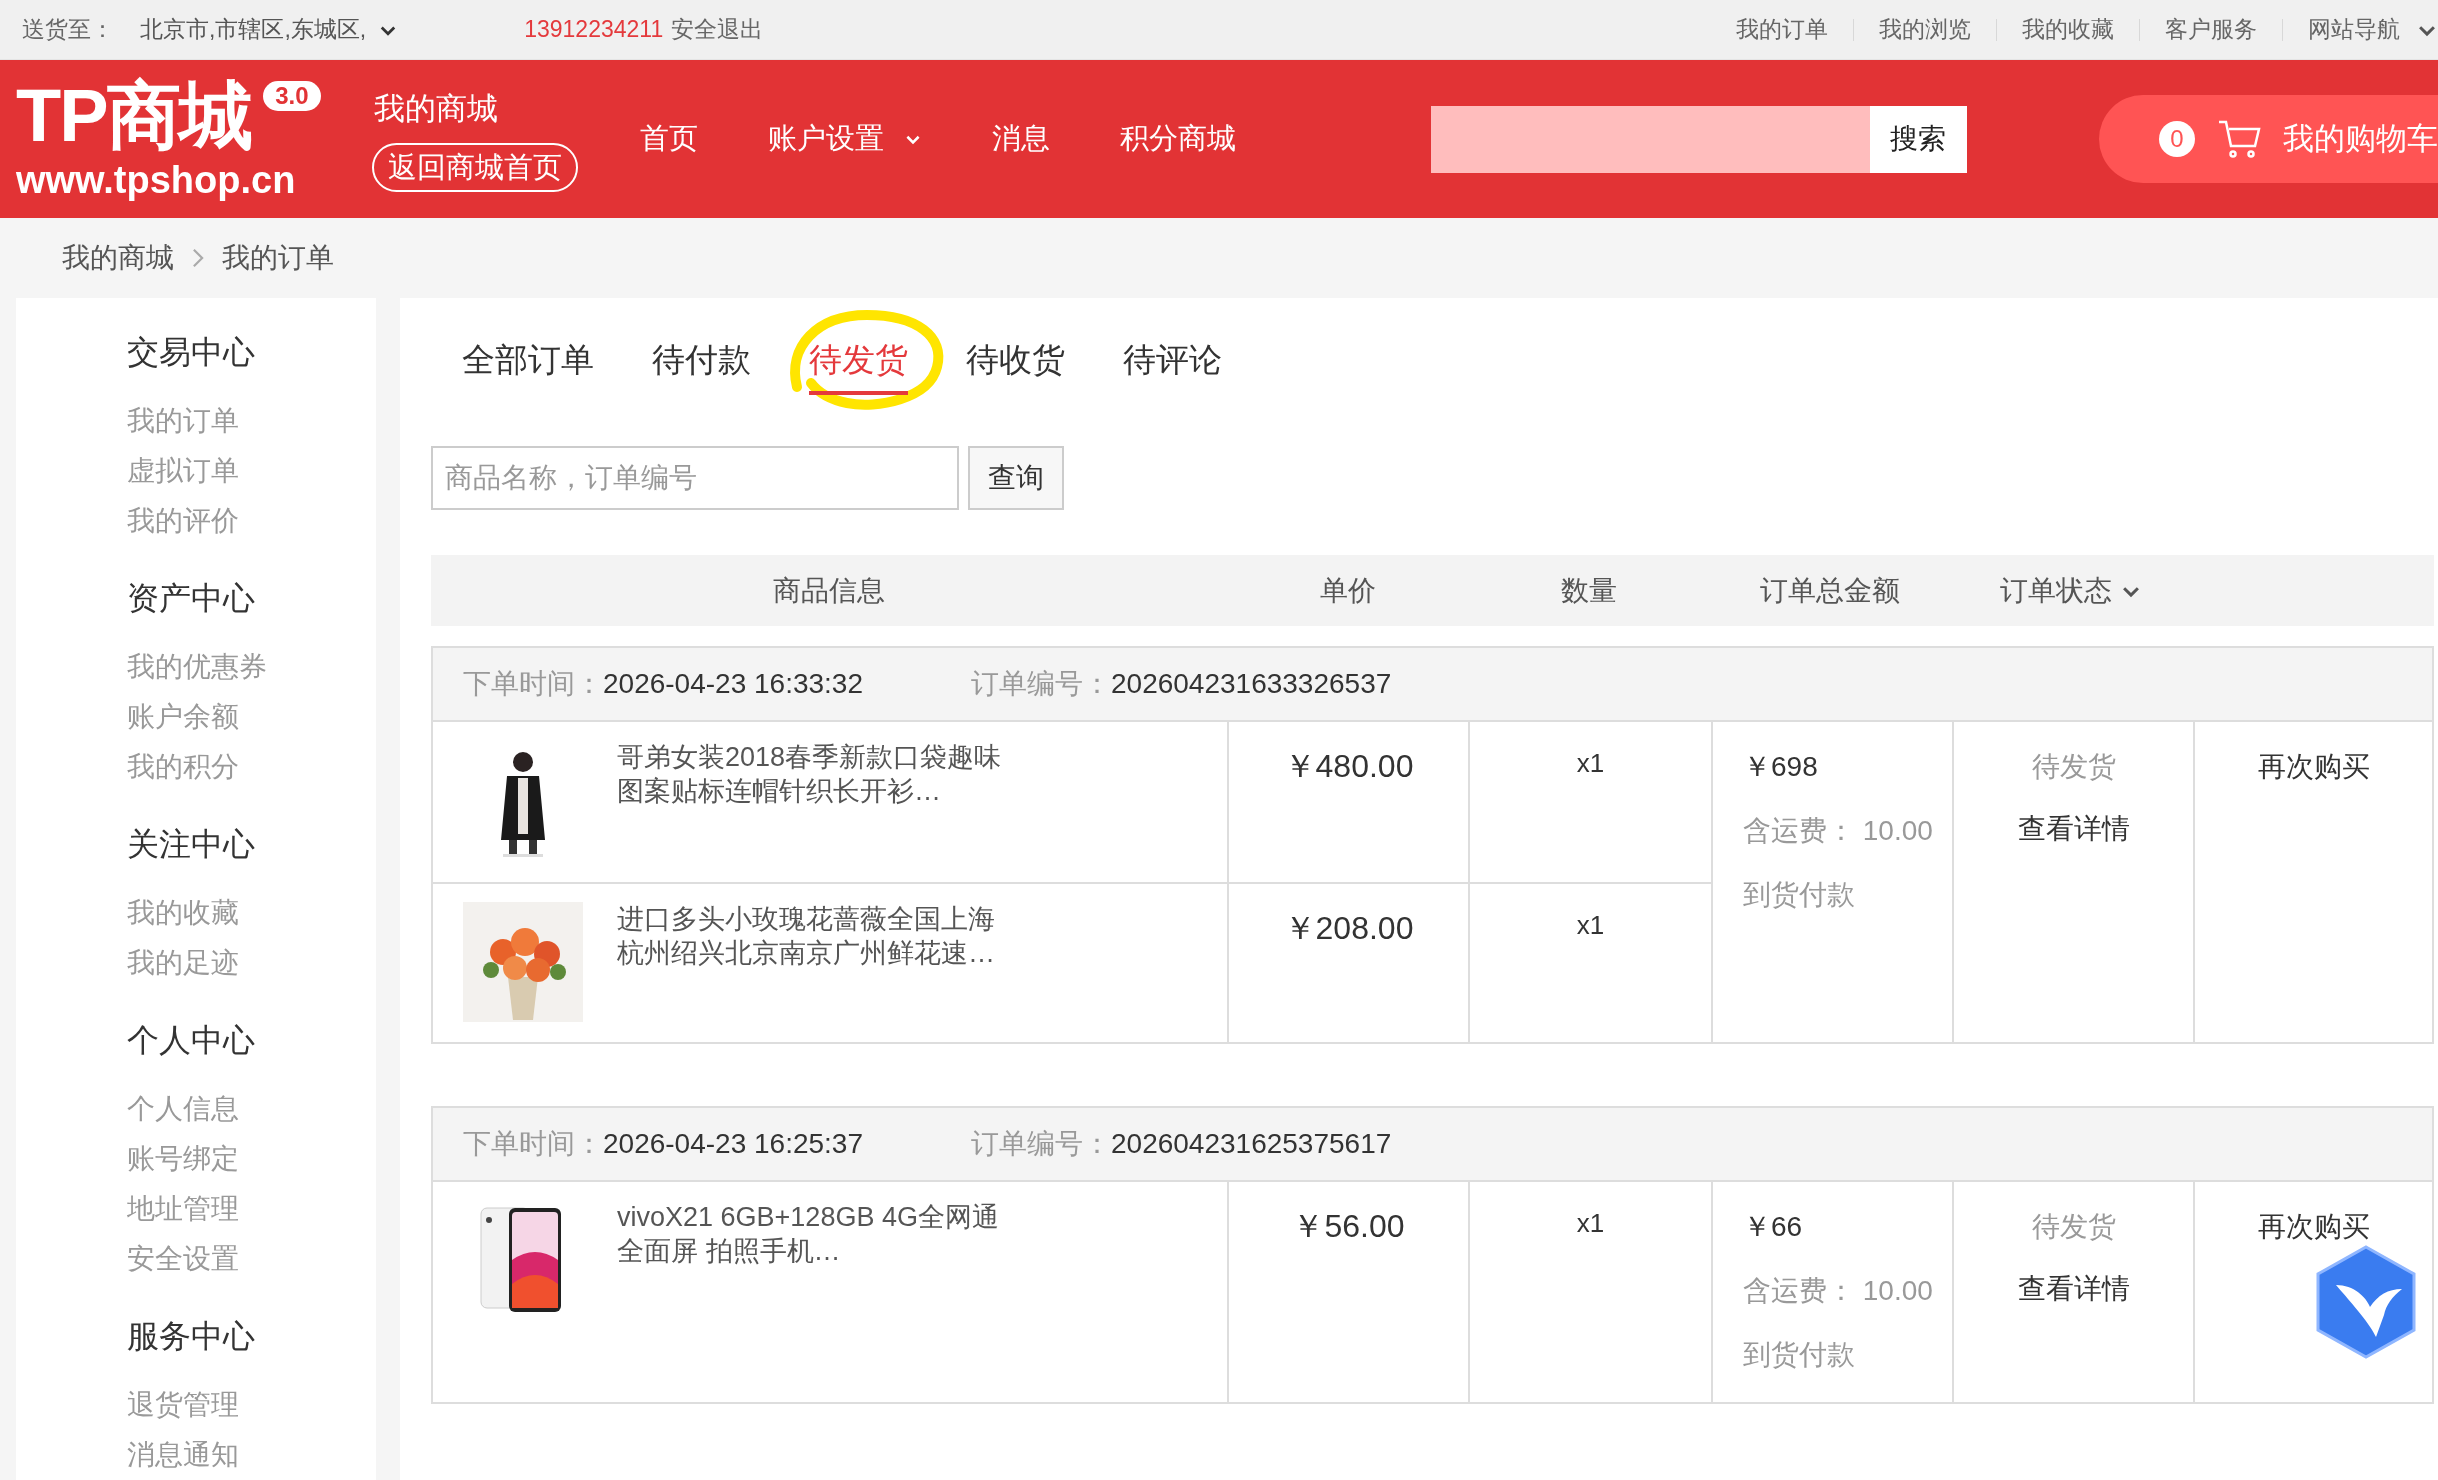 The width and height of the screenshot is (2438, 1480). I want to click on sidebar-item: 我的优惠券, so click(251, 667).